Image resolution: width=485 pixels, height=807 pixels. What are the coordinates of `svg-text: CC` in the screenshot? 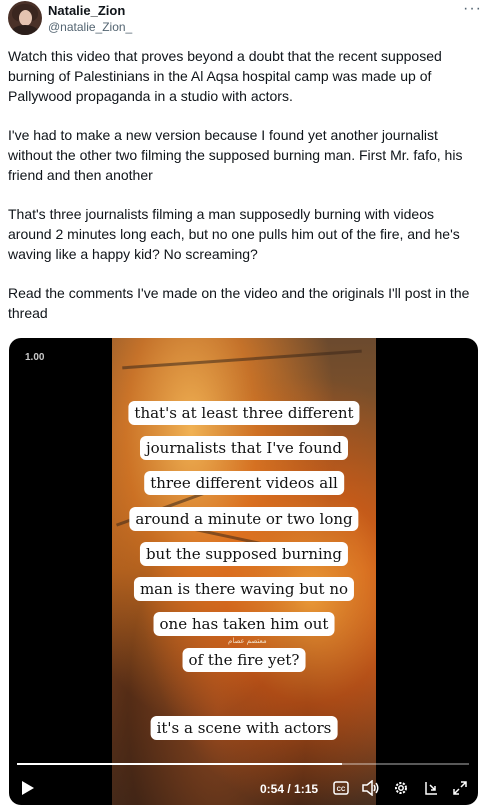 It's located at (341, 790).